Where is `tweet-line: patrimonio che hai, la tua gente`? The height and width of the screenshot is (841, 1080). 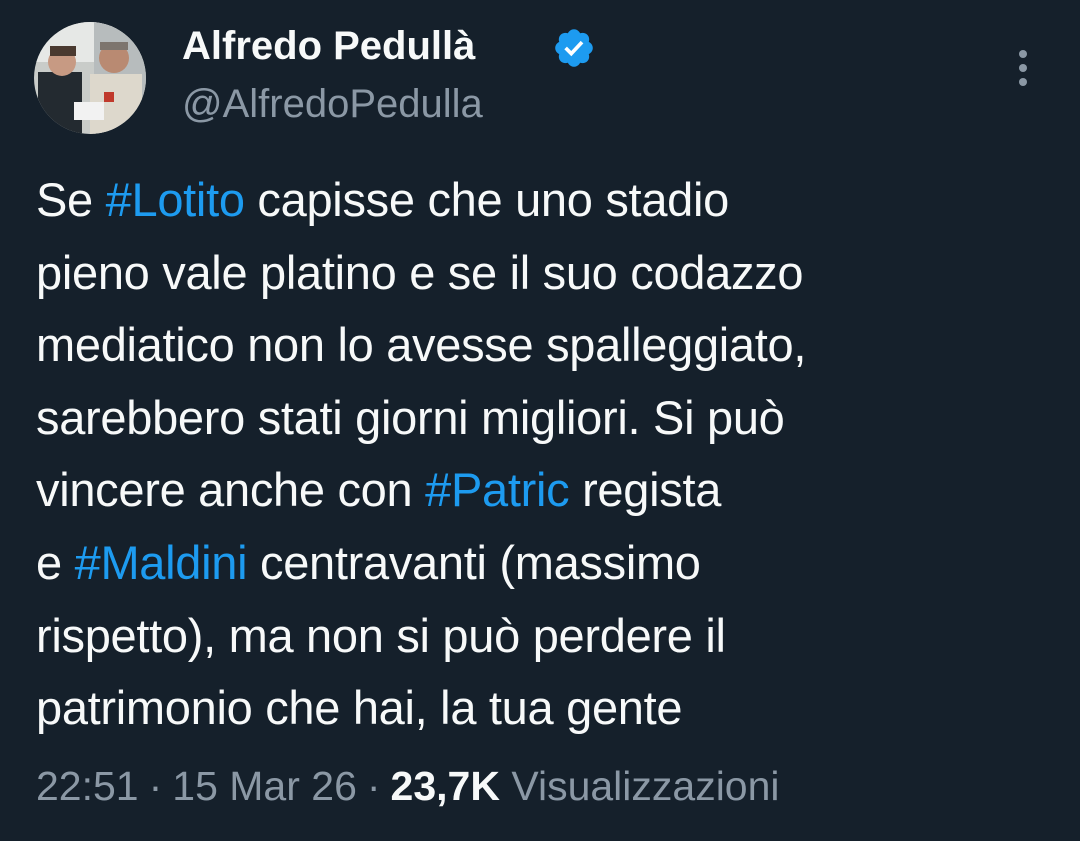
tweet-line: patrimonio che hai, la tua gente is located at coordinates (541, 708).